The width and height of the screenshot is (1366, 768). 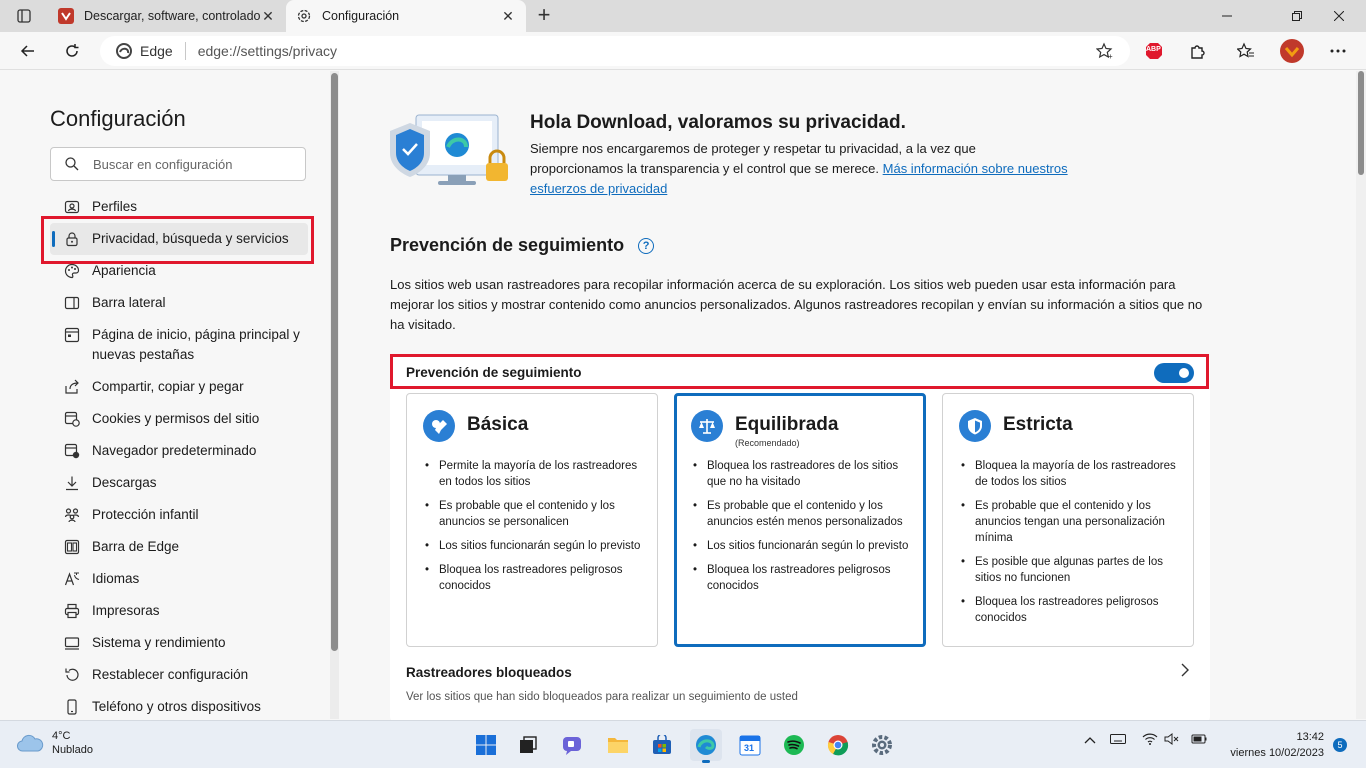 I want to click on extensions-button, so click(x=1198, y=51).